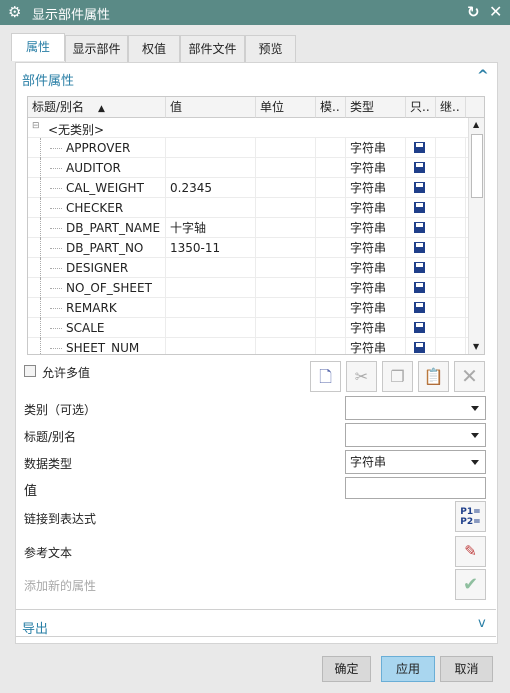  I want to click on add-attribute-button: ✔, so click(470, 584).